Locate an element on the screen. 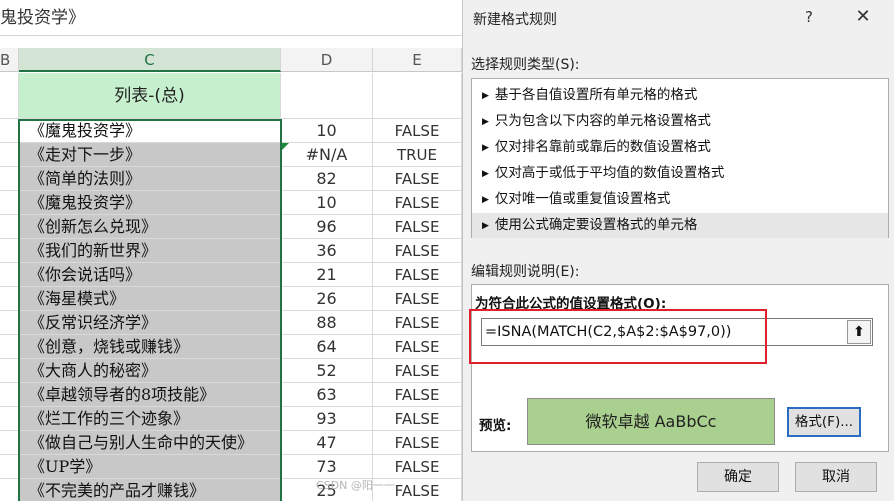 Image resolution: width=894 pixels, height=501 pixels. formula-condition-label: 为符合此公式的值设置格式(O): is located at coordinates (571, 304).